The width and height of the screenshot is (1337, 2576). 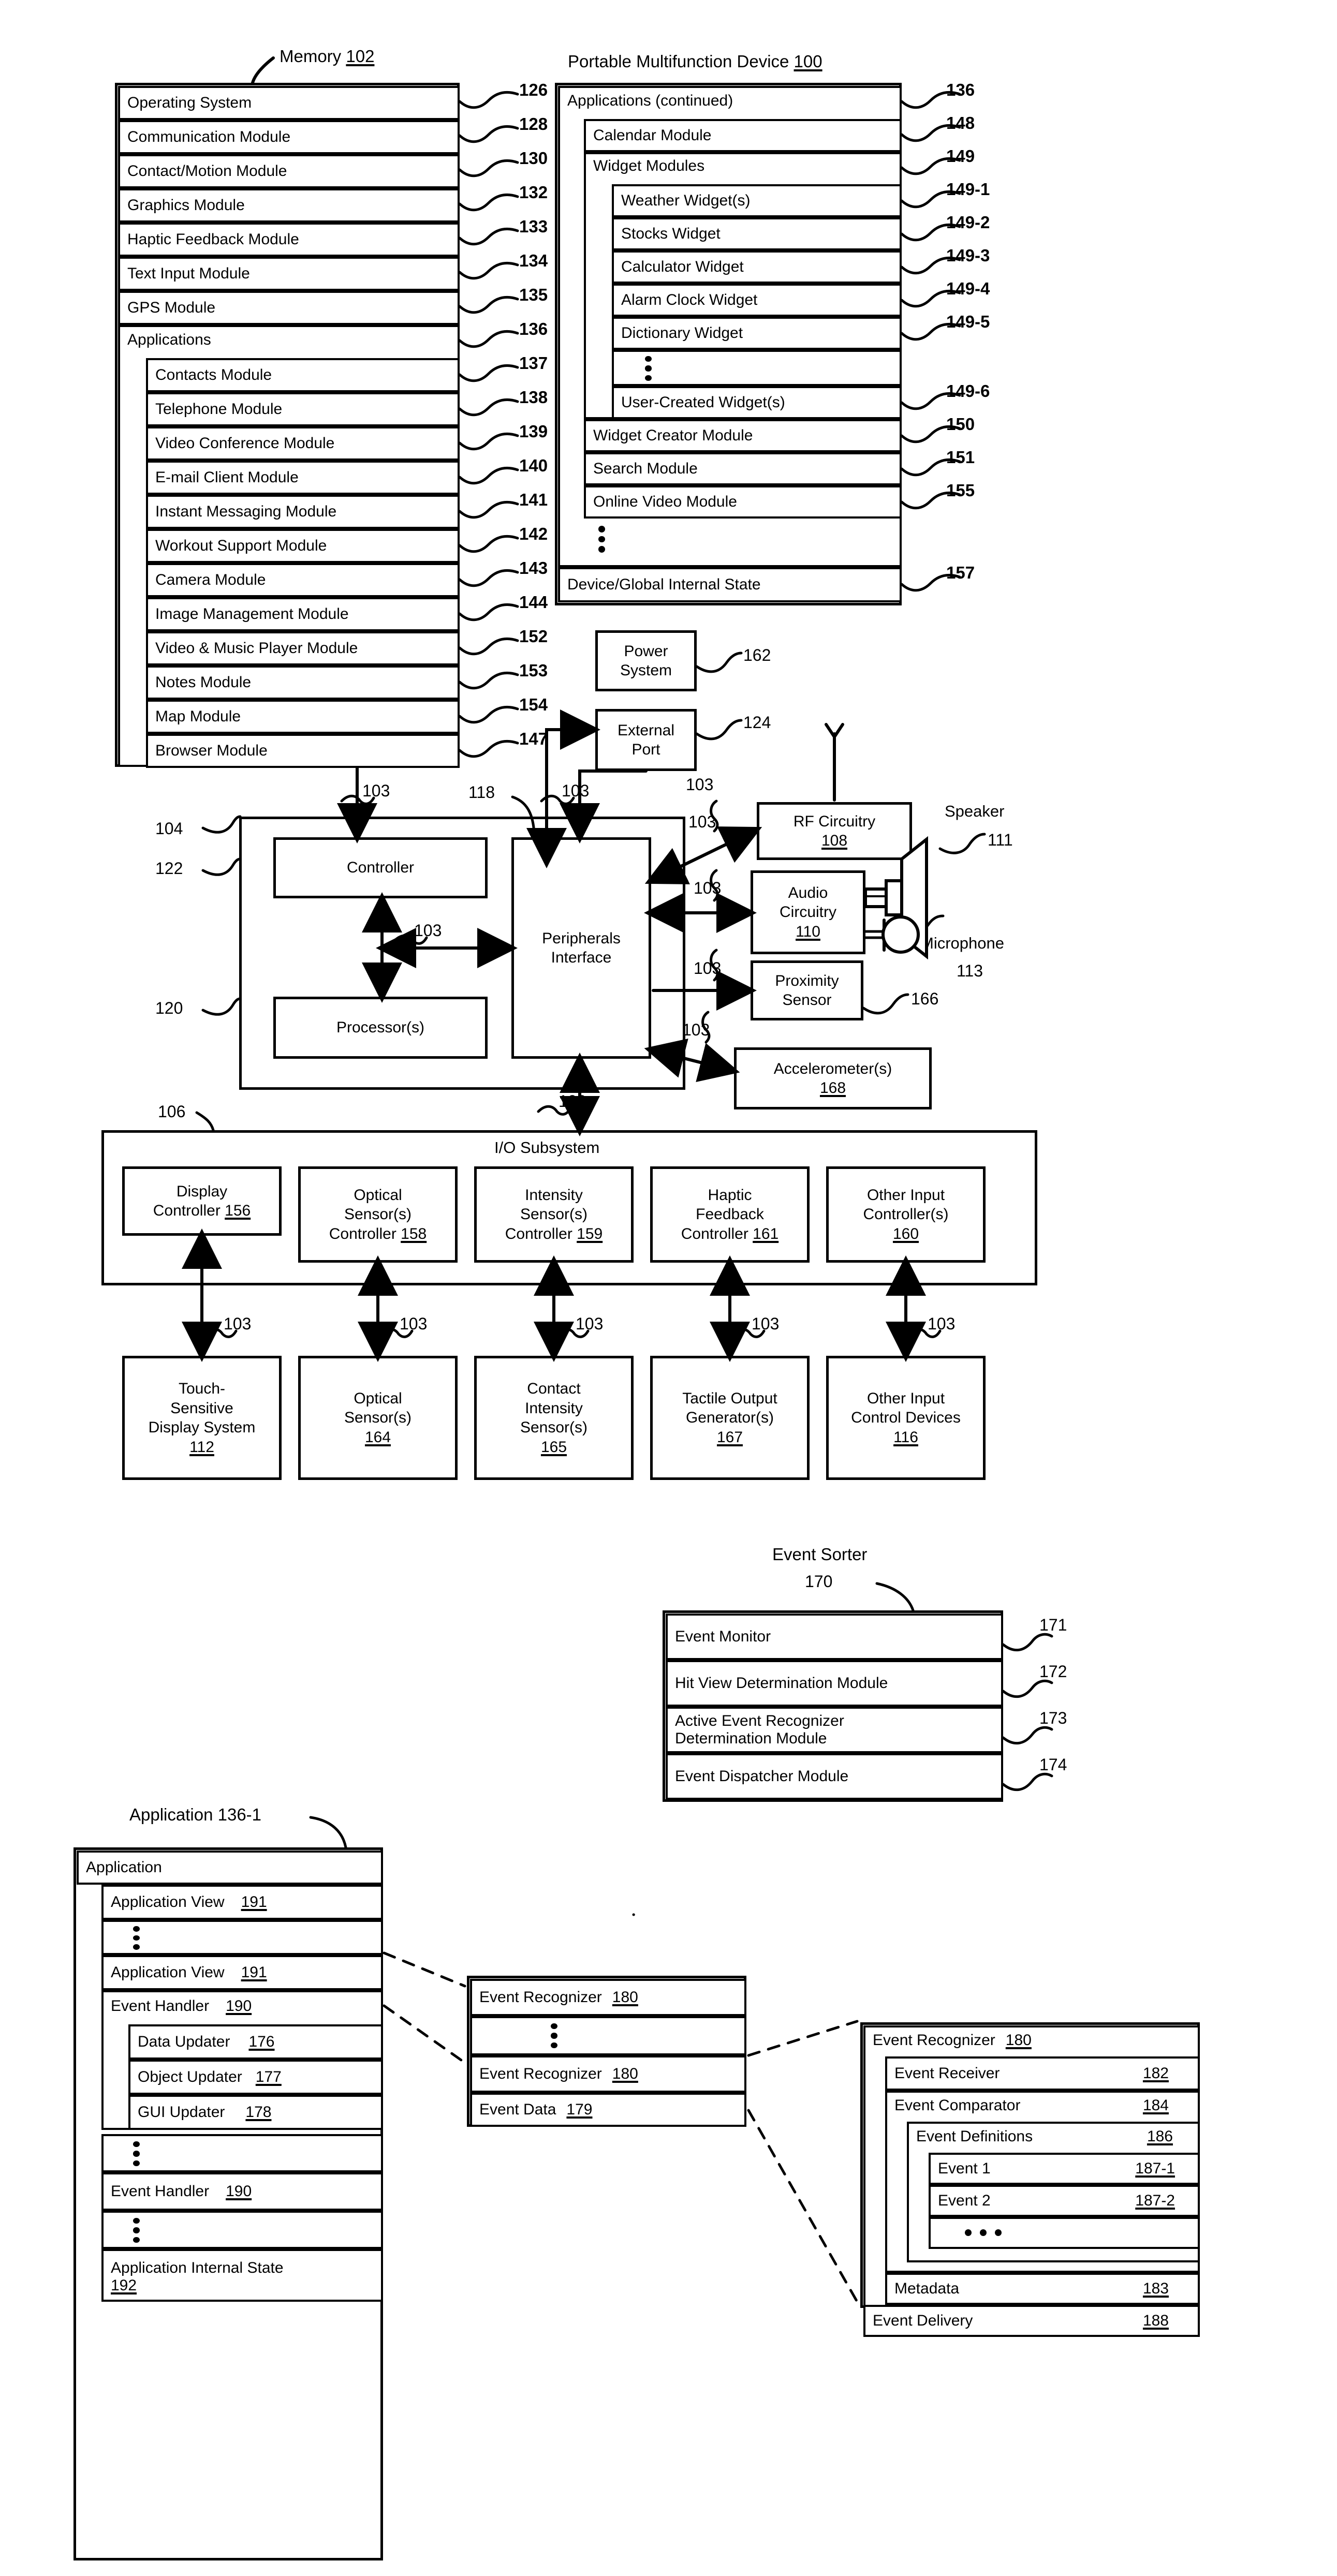 I want to click on widget-row-dictionary: Dictionary Widget, so click(x=757, y=333).